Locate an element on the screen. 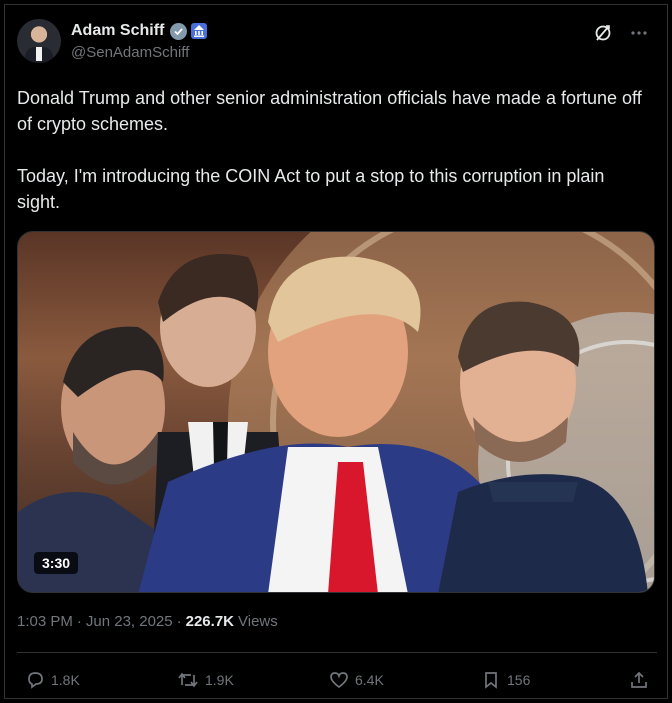  divider is located at coordinates (337, 652).